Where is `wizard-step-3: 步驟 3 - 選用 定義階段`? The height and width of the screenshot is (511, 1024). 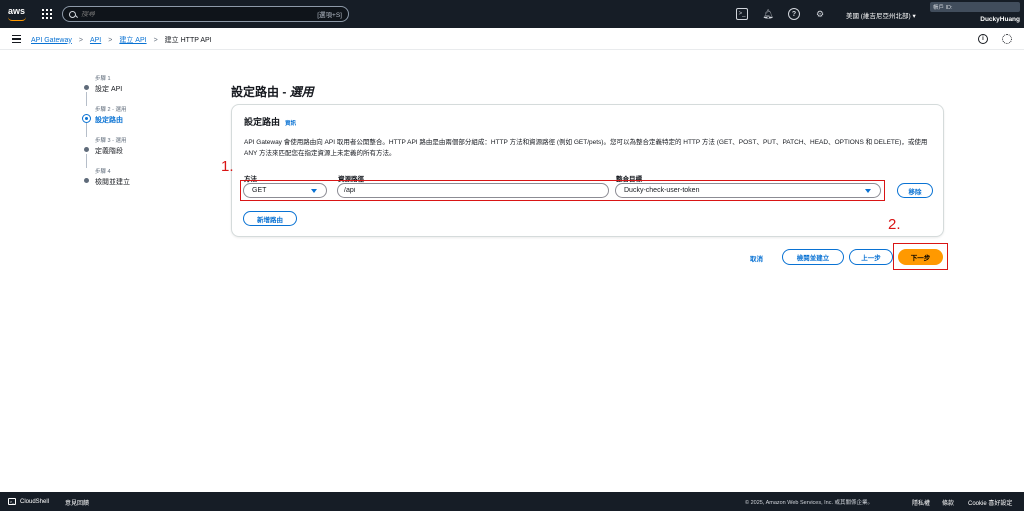
wizard-step-3: 步驟 3 - 選用 定義階段 is located at coordinates (147, 152).